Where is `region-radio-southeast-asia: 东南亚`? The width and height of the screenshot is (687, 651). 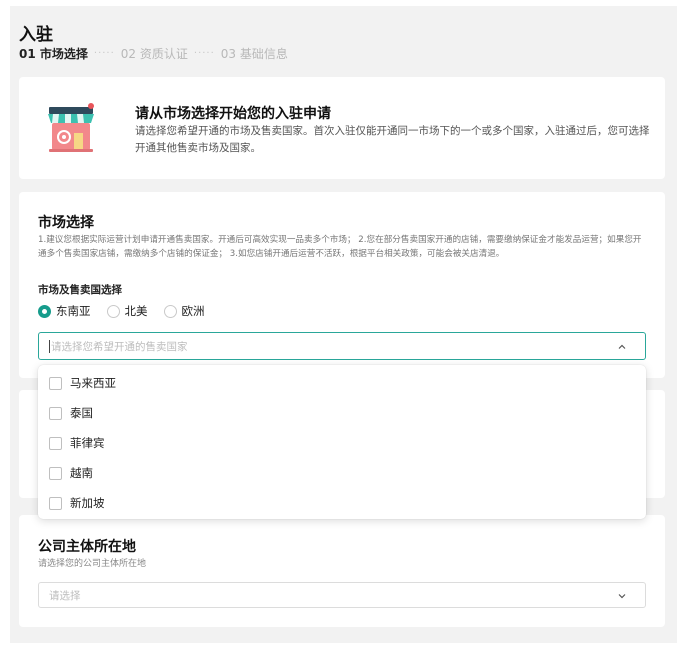
region-radio-southeast-asia: 东南亚 is located at coordinates (64, 311).